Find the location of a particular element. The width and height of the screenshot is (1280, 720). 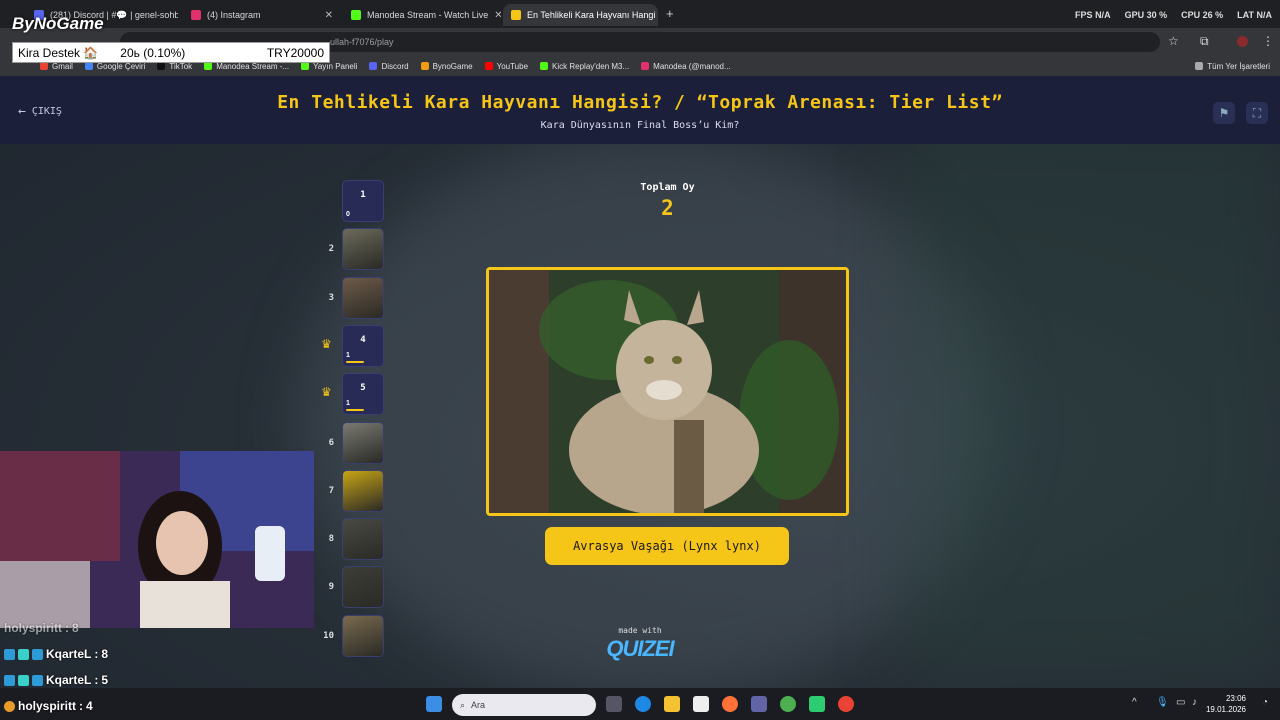

donation-goal-bar: Kira Destek 🏠 20ь (0.10%) TRY20000 is located at coordinates (171, 52).